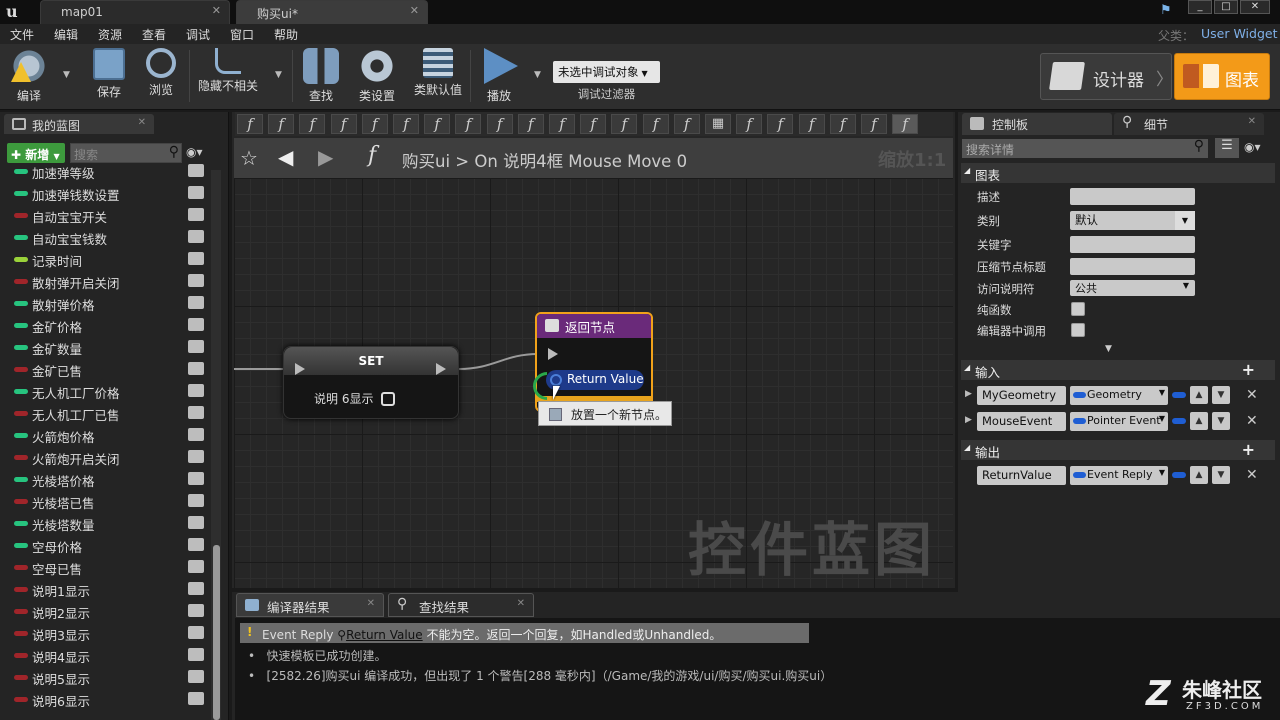 This screenshot has width=1280, height=720. What do you see at coordinates (1132, 220) in the screenshot?
I see `category-select: 默认 ▼` at bounding box center [1132, 220].